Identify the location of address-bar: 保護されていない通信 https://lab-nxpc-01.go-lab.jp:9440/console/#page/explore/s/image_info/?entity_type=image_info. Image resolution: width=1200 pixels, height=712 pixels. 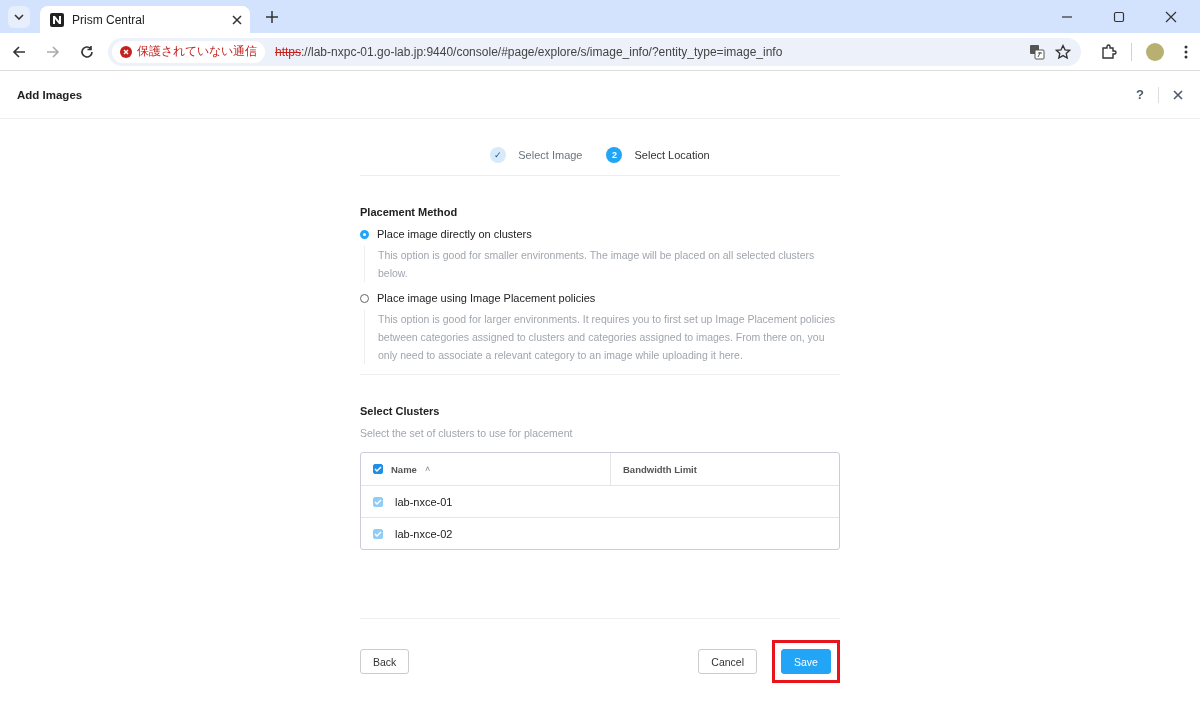
(594, 51).